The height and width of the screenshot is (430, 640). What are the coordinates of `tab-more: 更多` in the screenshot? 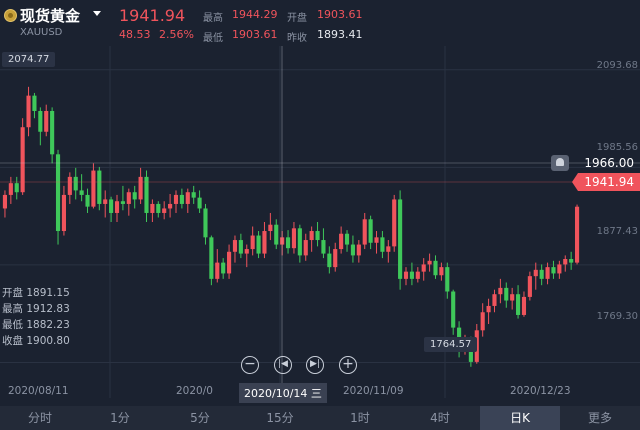 It's located at (600, 418).